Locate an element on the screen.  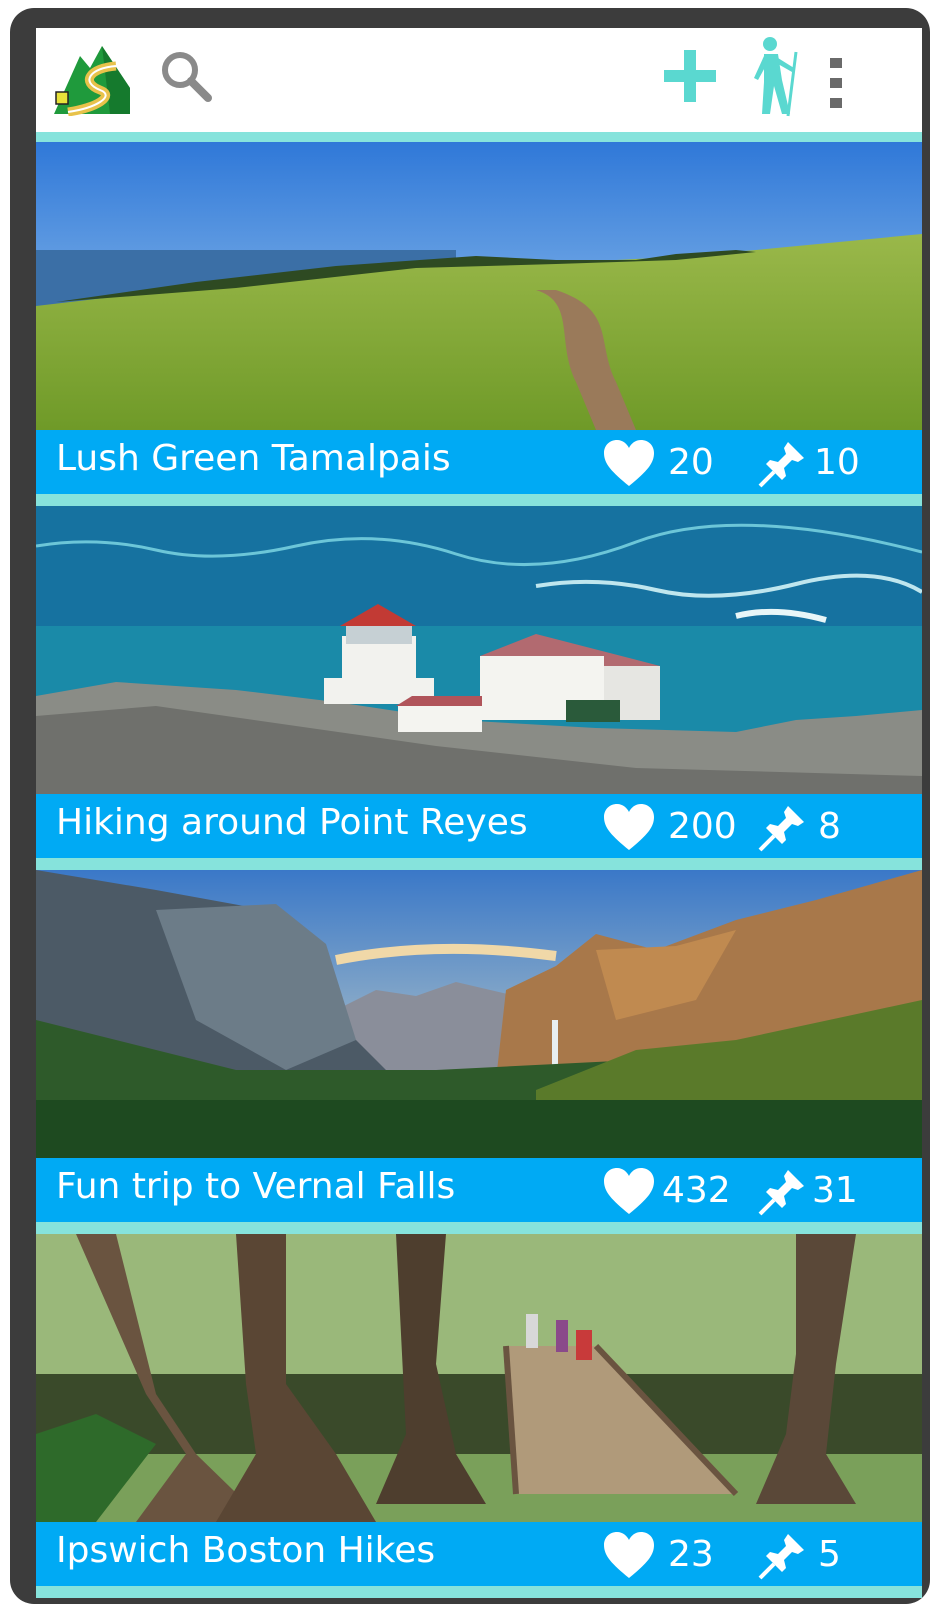
like-count: 432 is located at coordinates (696, 1190).